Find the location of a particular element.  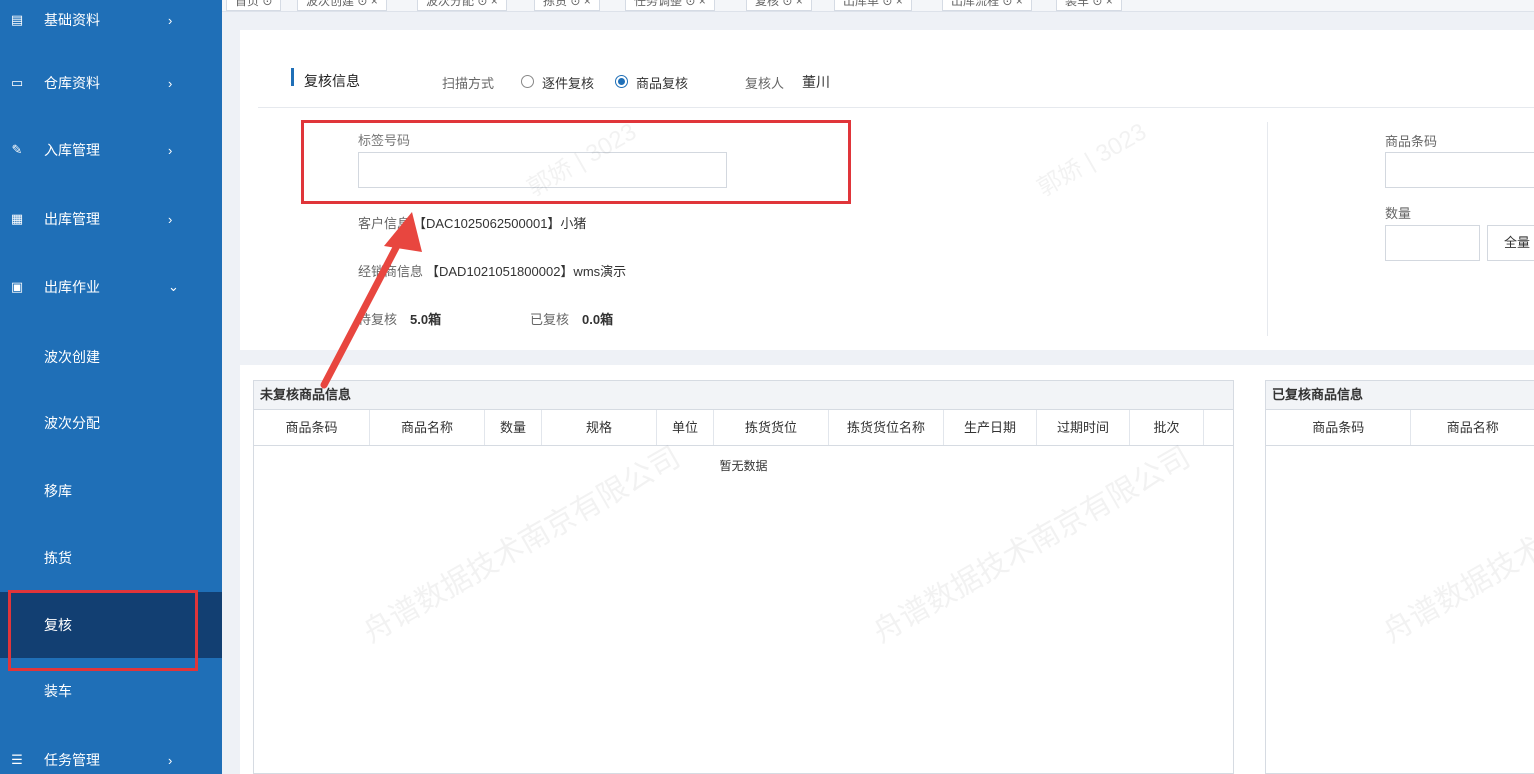

scan-mode-label: 扫描方式 is located at coordinates (468, 83).